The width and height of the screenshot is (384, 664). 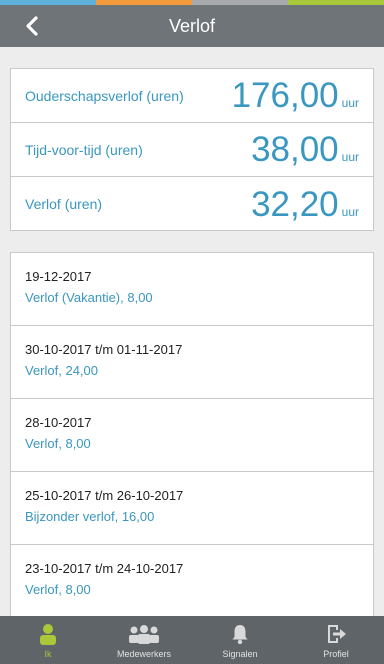 I want to click on tab-profiel: Profiel, so click(x=336, y=640).